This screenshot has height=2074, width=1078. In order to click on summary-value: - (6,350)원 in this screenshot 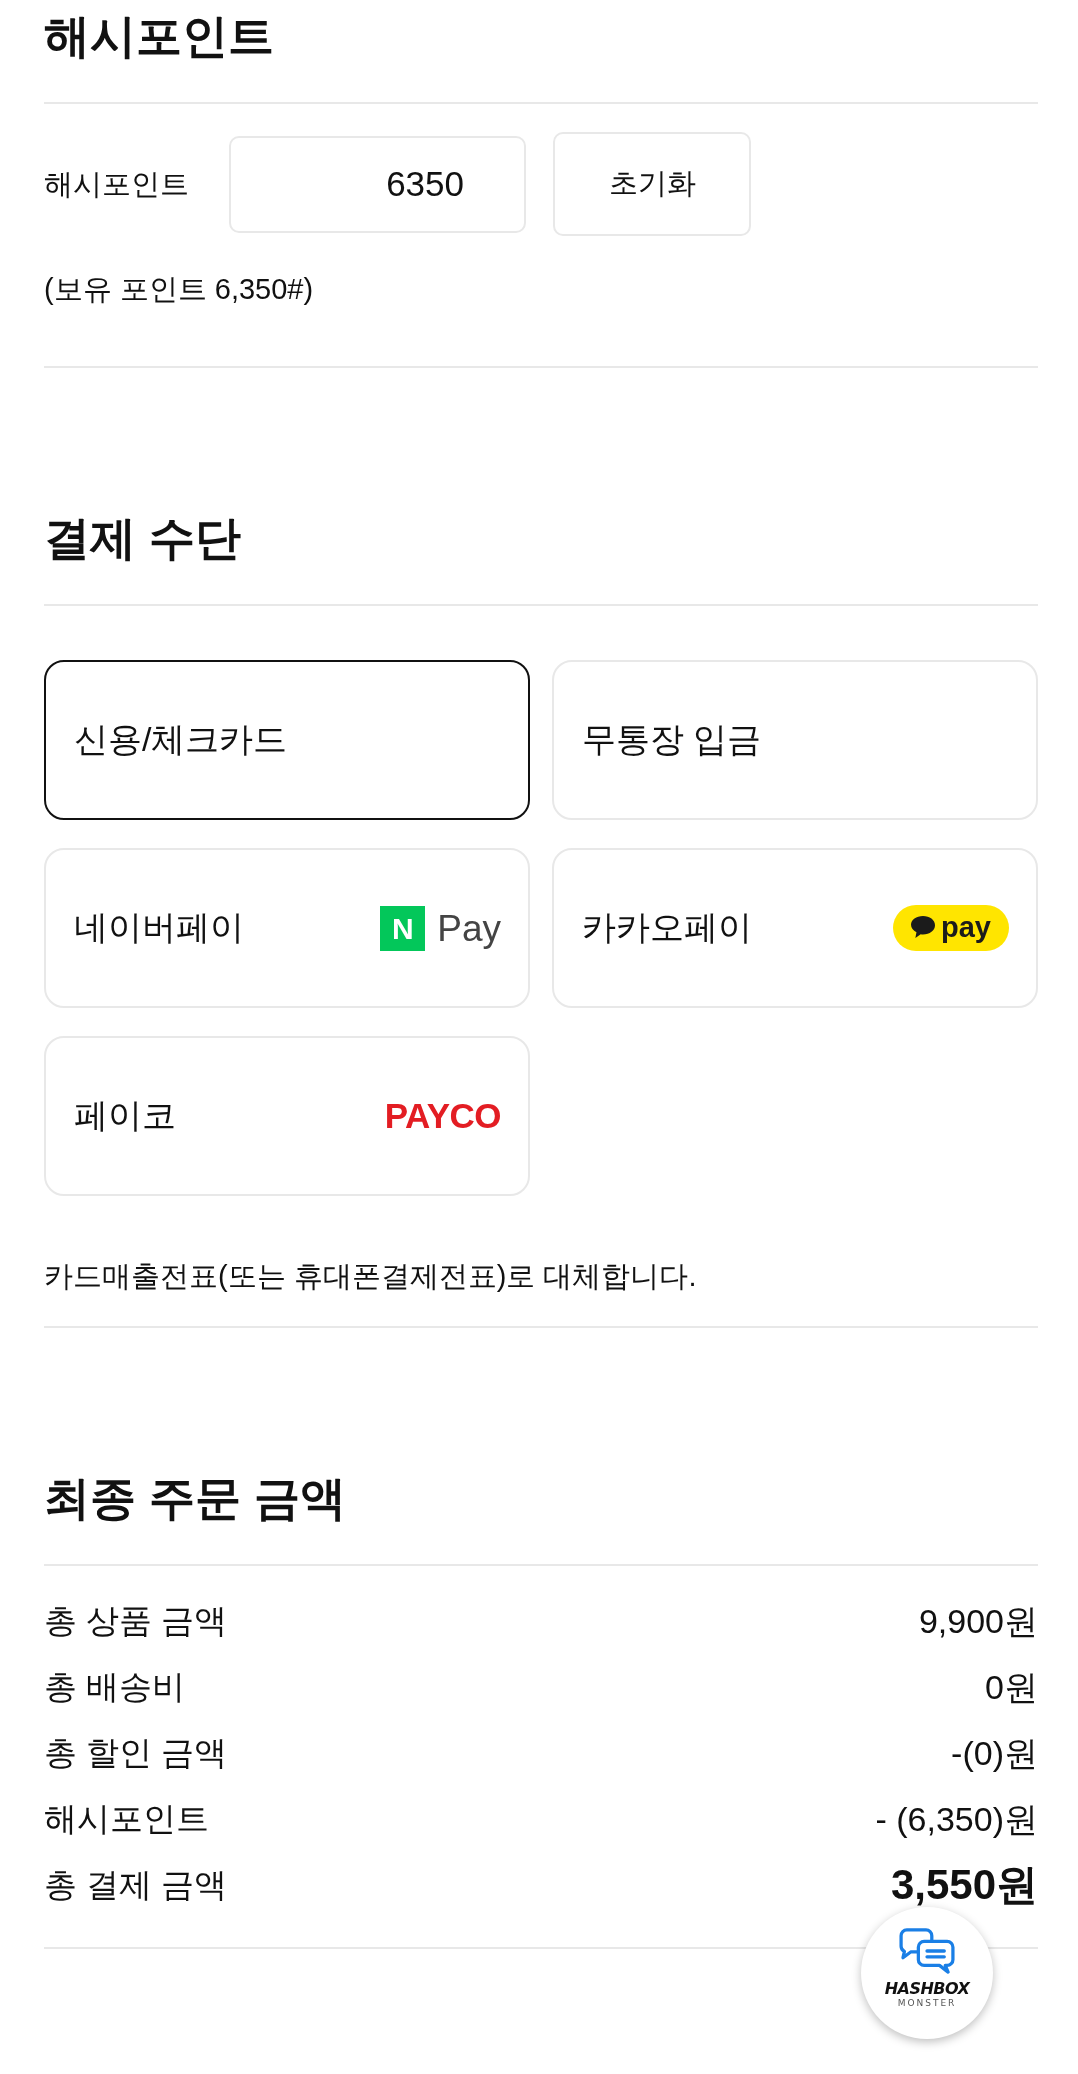, I will do `click(956, 1819)`.